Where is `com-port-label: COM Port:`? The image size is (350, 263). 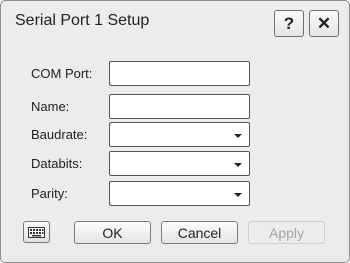
com-port-label: COM Port: is located at coordinates (62, 73).